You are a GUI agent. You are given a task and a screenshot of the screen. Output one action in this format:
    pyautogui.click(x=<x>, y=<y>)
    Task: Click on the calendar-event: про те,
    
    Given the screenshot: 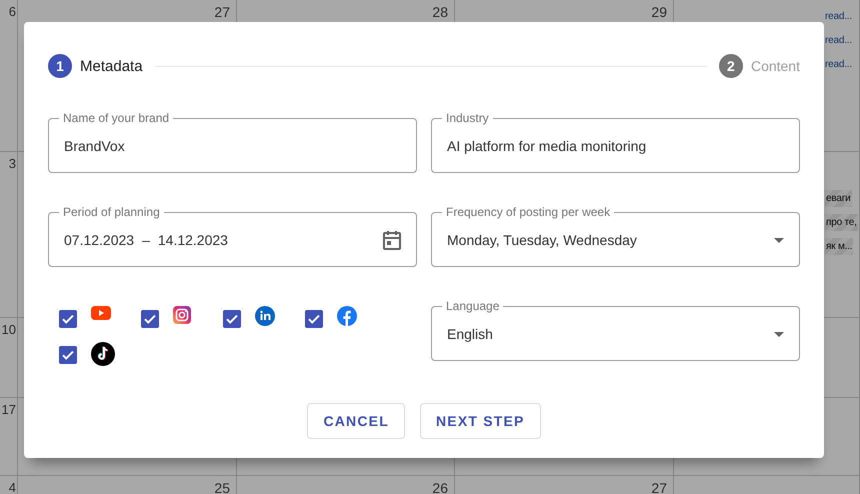 What is the action you would take?
    pyautogui.click(x=841, y=222)
    